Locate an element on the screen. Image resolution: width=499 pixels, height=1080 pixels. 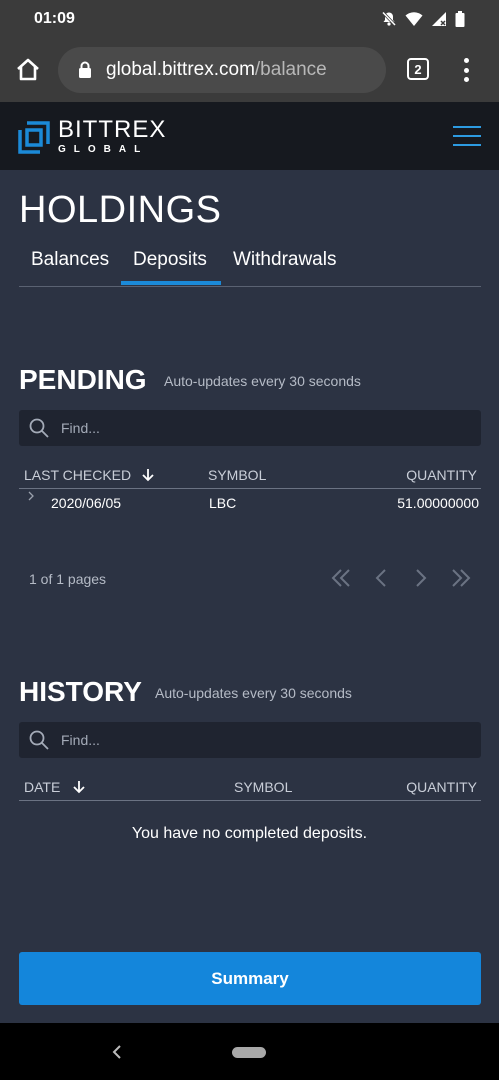
wifi-icon is located at coordinates (414, 19).